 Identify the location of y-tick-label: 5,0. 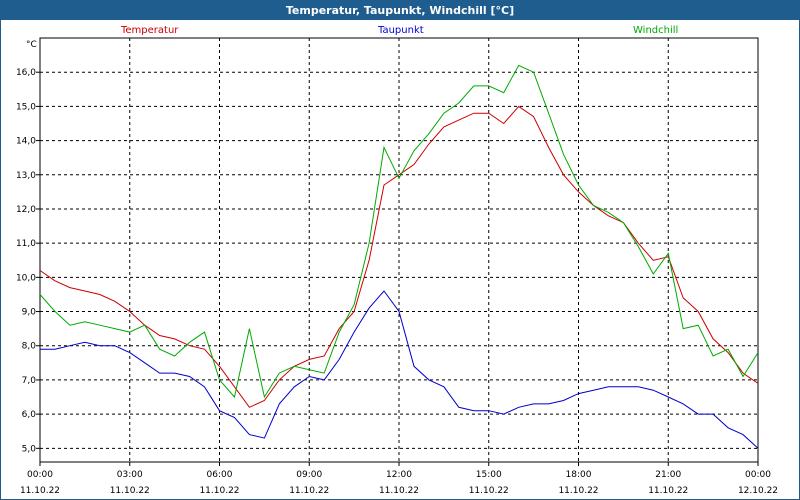
(29, 449).